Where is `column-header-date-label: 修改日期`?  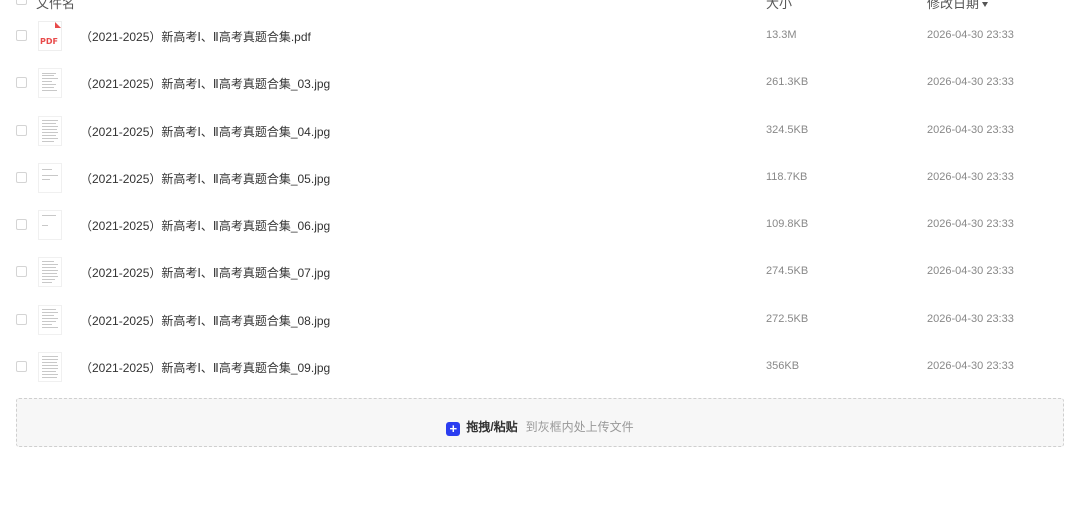 column-header-date-label: 修改日期 is located at coordinates (953, 5).